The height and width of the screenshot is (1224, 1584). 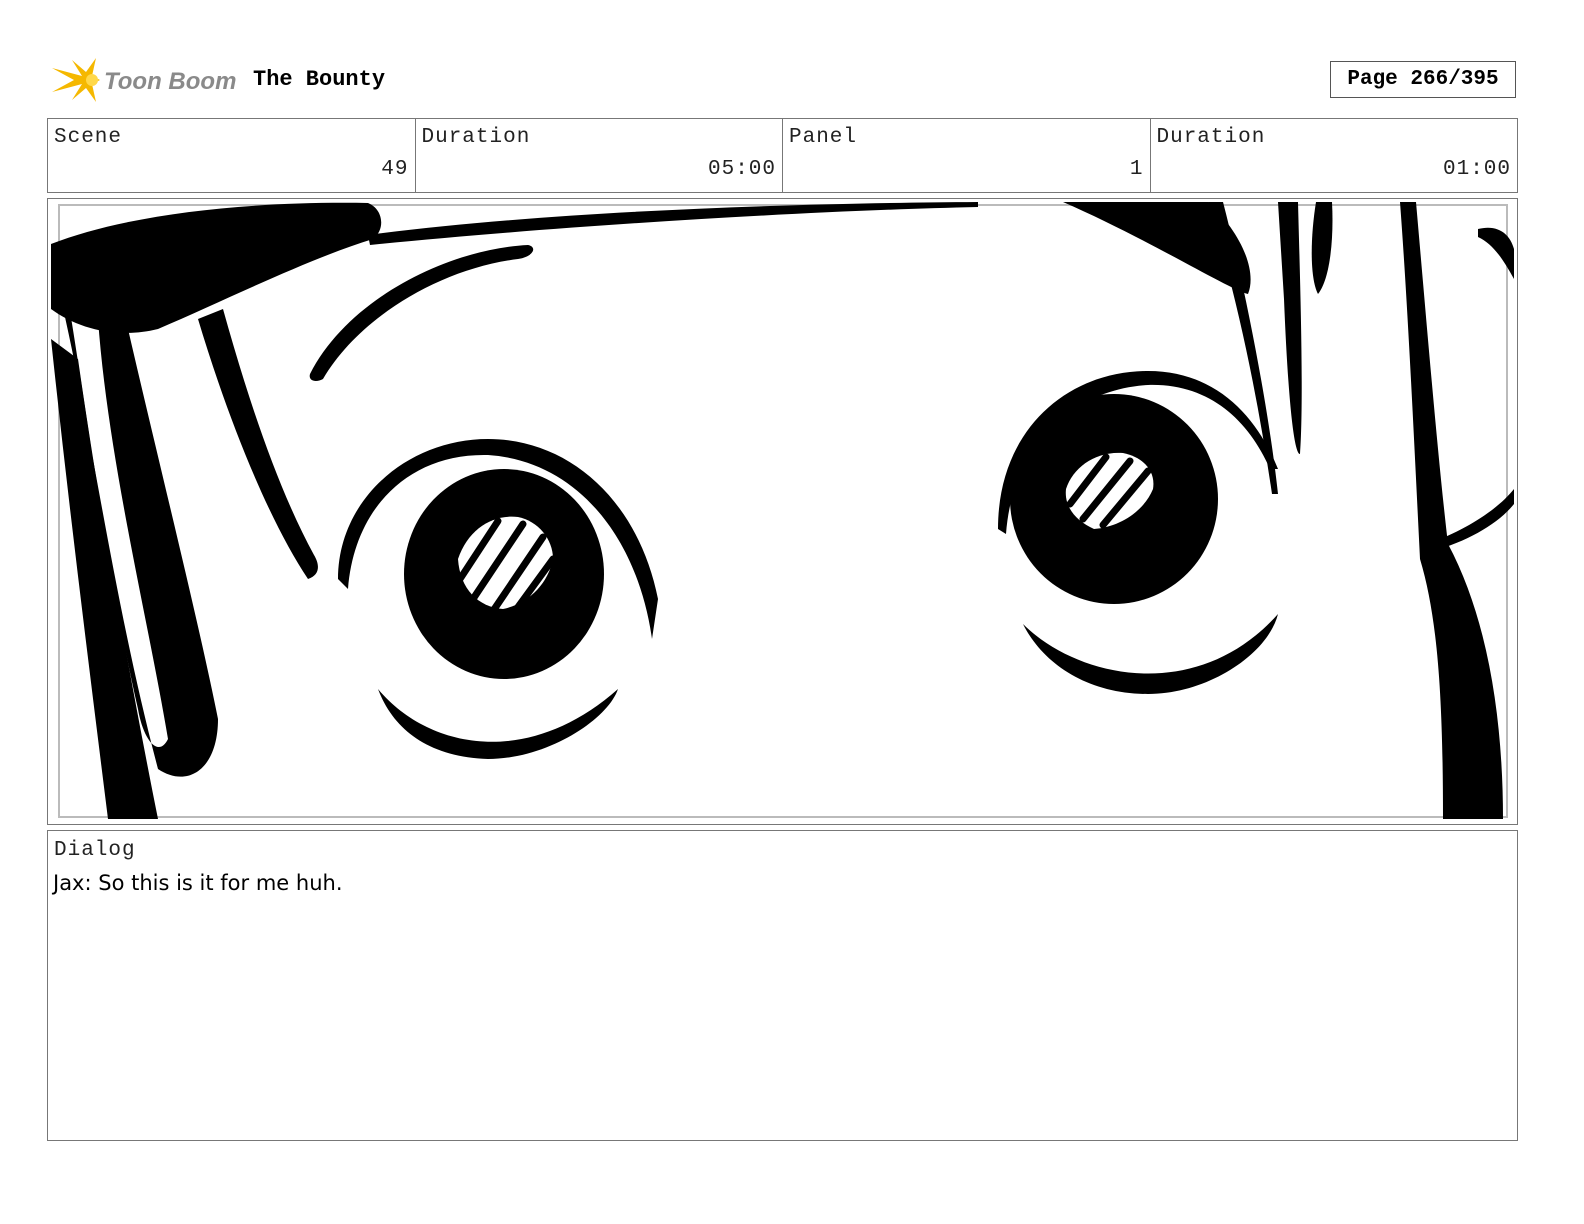 What do you see at coordinates (823, 137) in the screenshot?
I see `panel-label: Panel` at bounding box center [823, 137].